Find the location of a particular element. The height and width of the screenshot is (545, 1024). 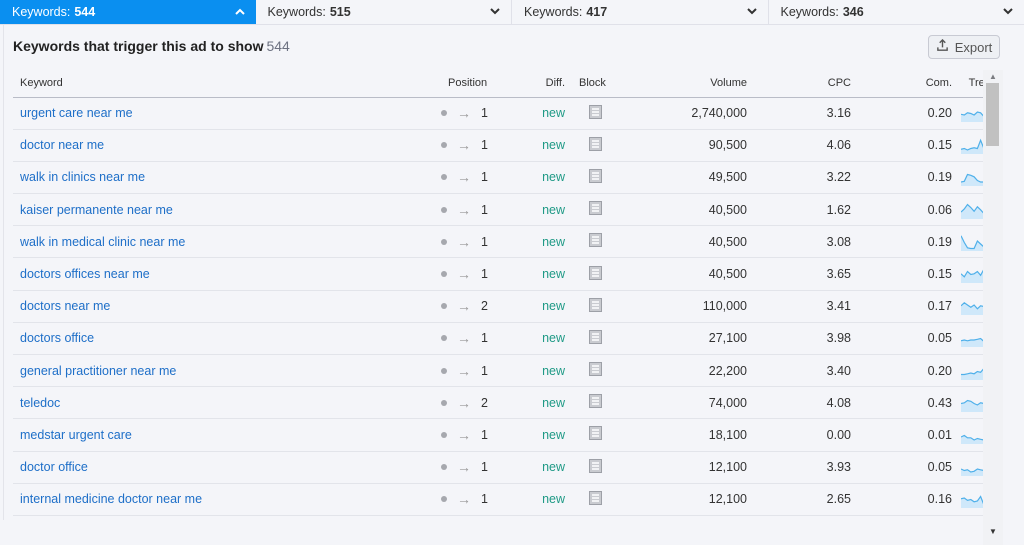

col-com: Com. is located at coordinates (901, 83).